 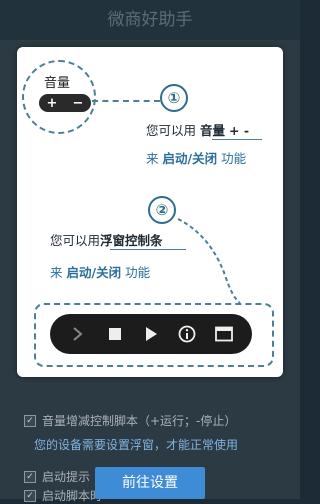 I want to click on step1-number: ①, so click(x=174, y=98).